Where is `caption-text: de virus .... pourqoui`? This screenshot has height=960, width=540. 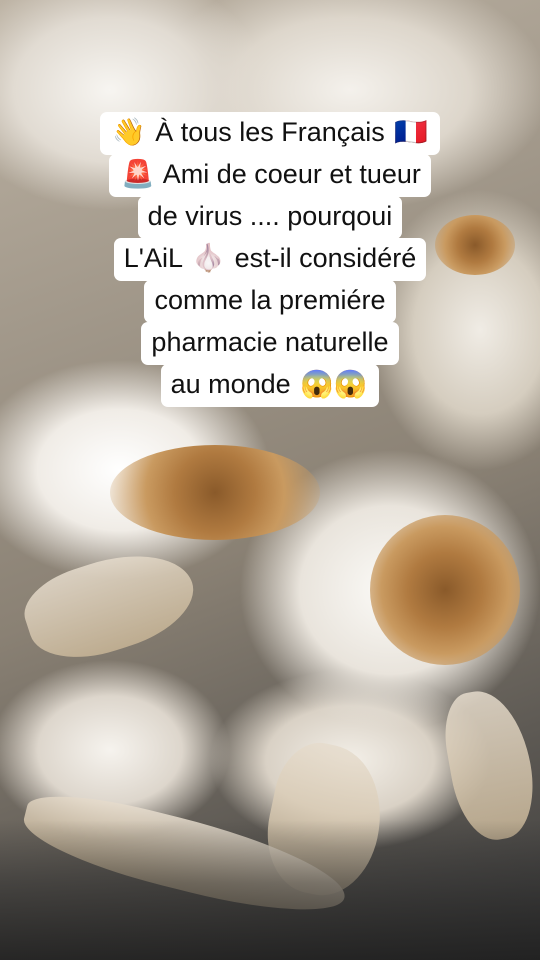
caption-text: de virus .... pourqoui is located at coordinates (270, 216).